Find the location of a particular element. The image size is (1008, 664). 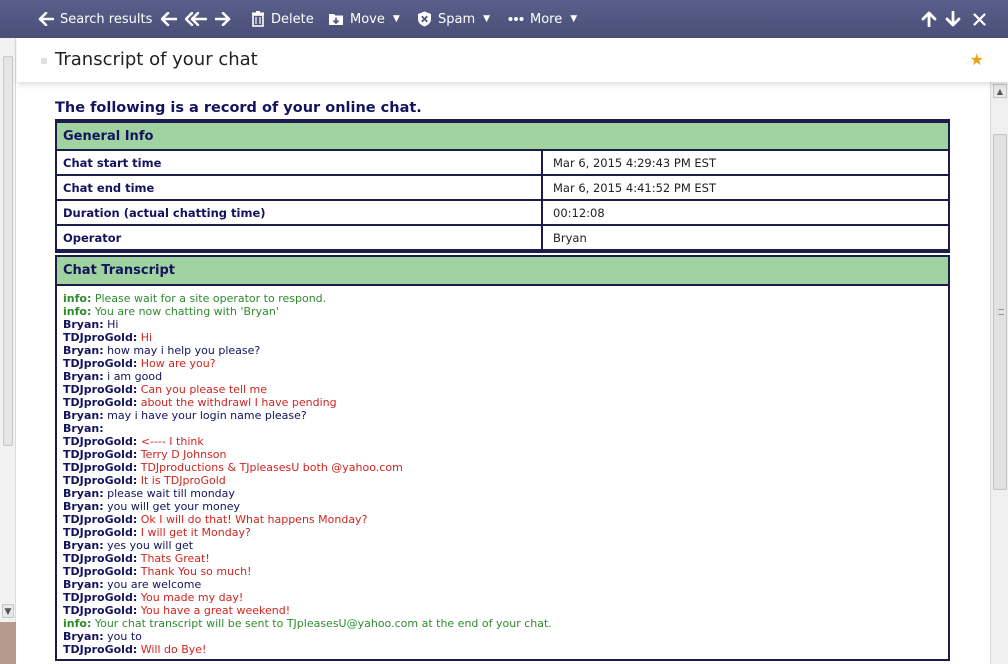

left-scrollbar: ▼ is located at coordinates (8, 351).